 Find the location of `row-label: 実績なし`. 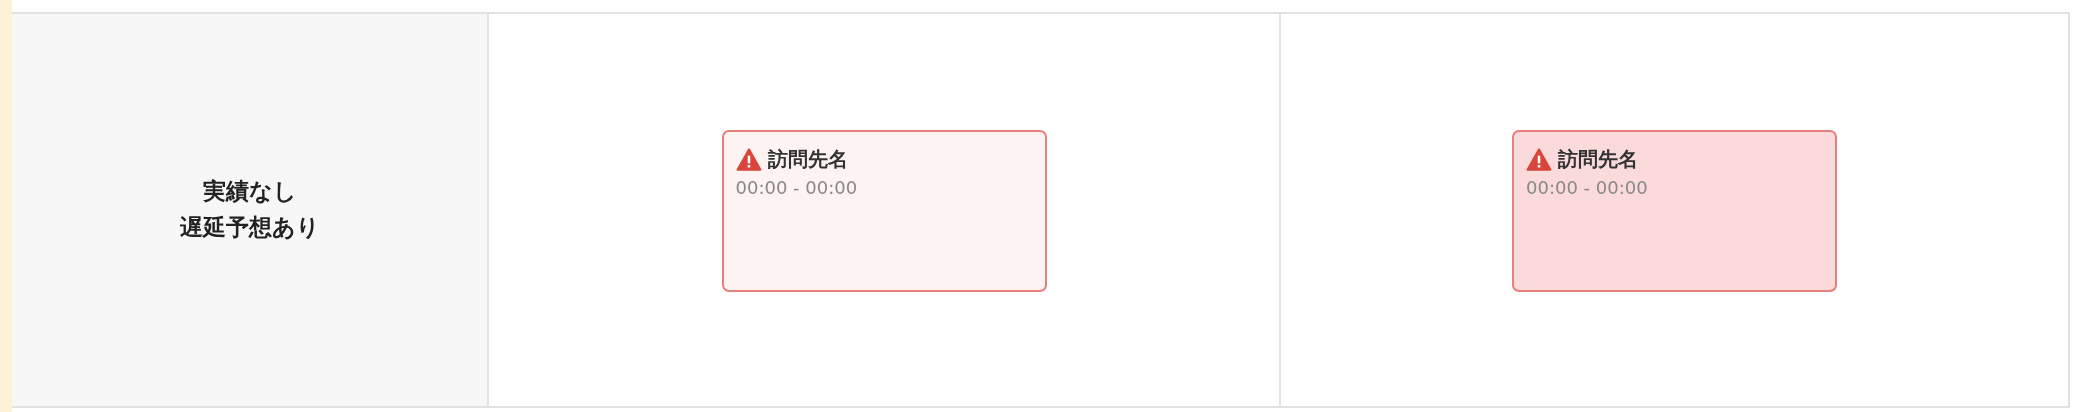

row-label: 実績なし is located at coordinates (249, 192).